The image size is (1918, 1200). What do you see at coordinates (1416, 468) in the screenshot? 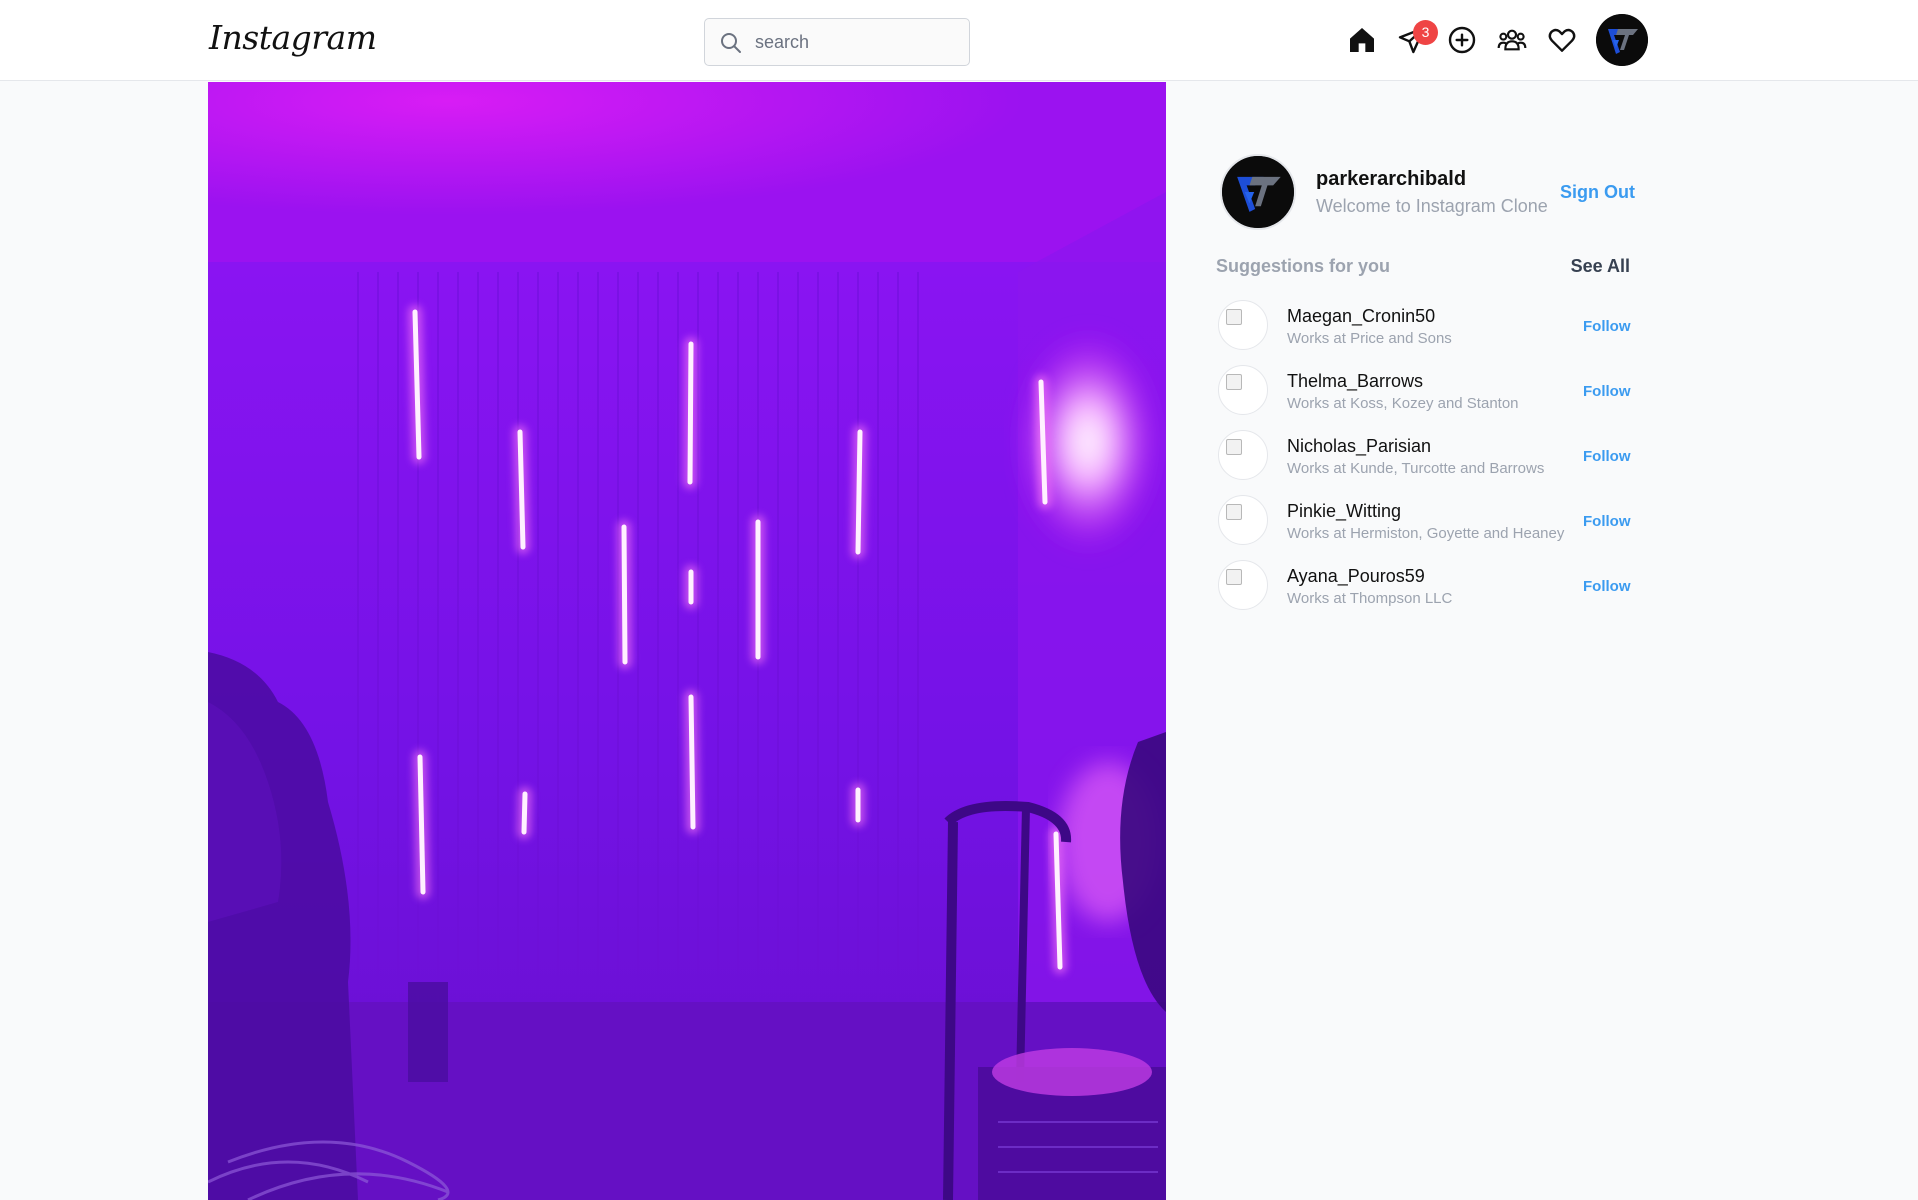
I see `suggestion-workplace: Works at Kunde, Turcotte and Barrows` at bounding box center [1416, 468].